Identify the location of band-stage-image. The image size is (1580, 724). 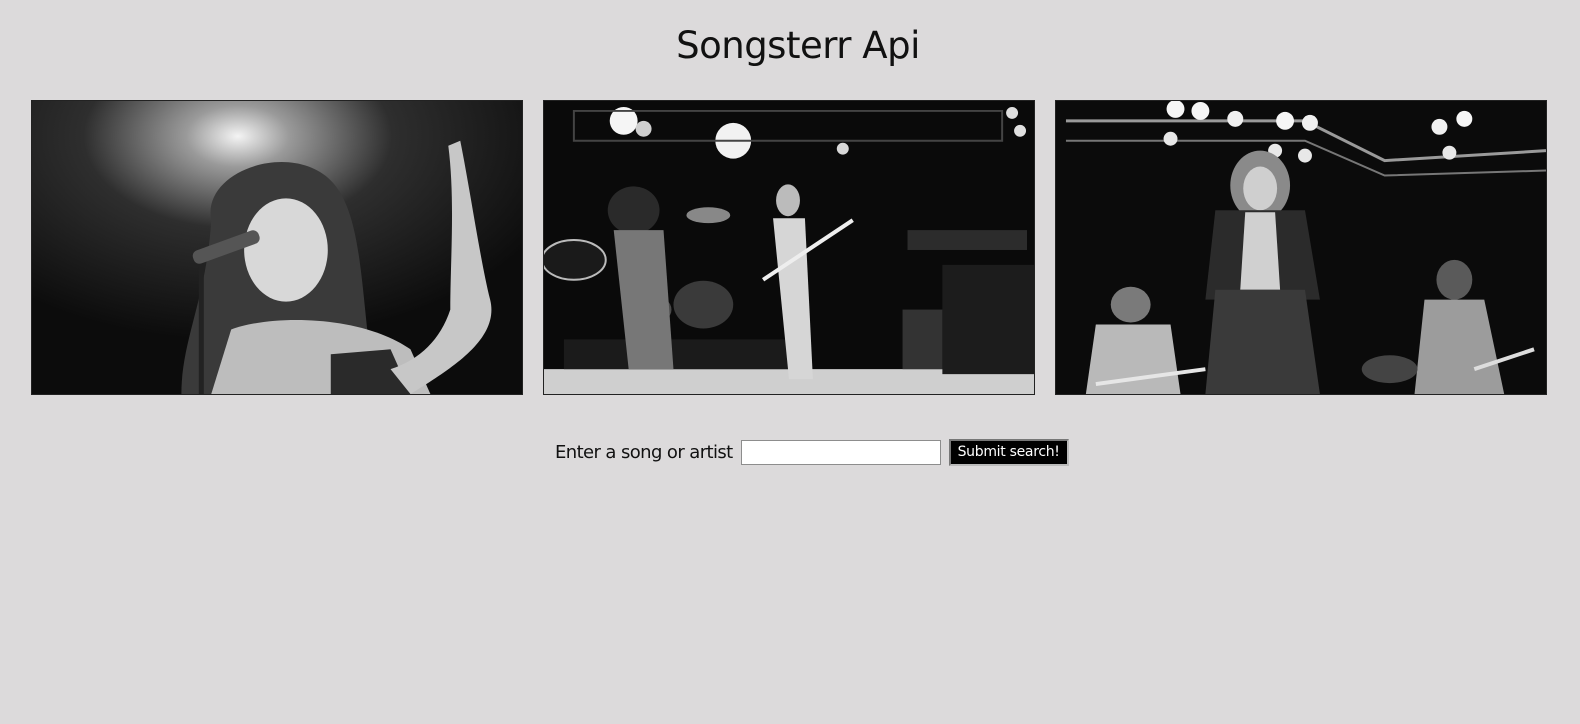
(789, 247).